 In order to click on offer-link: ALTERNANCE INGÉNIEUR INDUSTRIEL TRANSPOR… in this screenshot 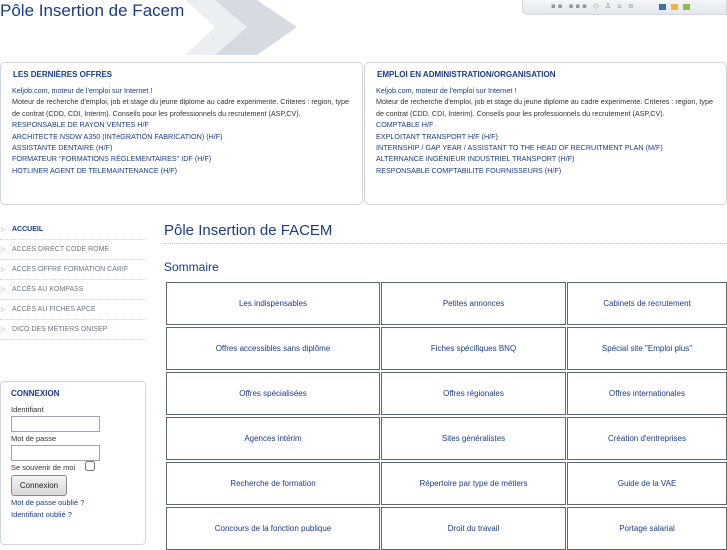, I will do `click(548, 158)`.